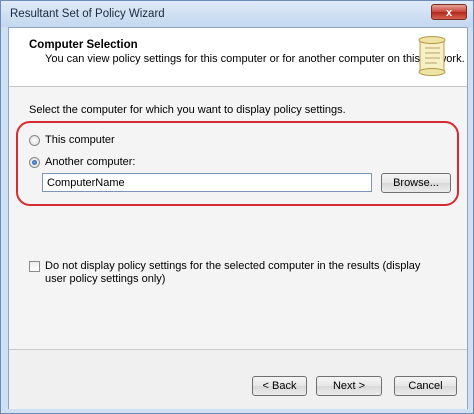 This screenshot has height=414, width=474. What do you see at coordinates (349, 386) in the screenshot?
I see `next-button: Next >` at bounding box center [349, 386].